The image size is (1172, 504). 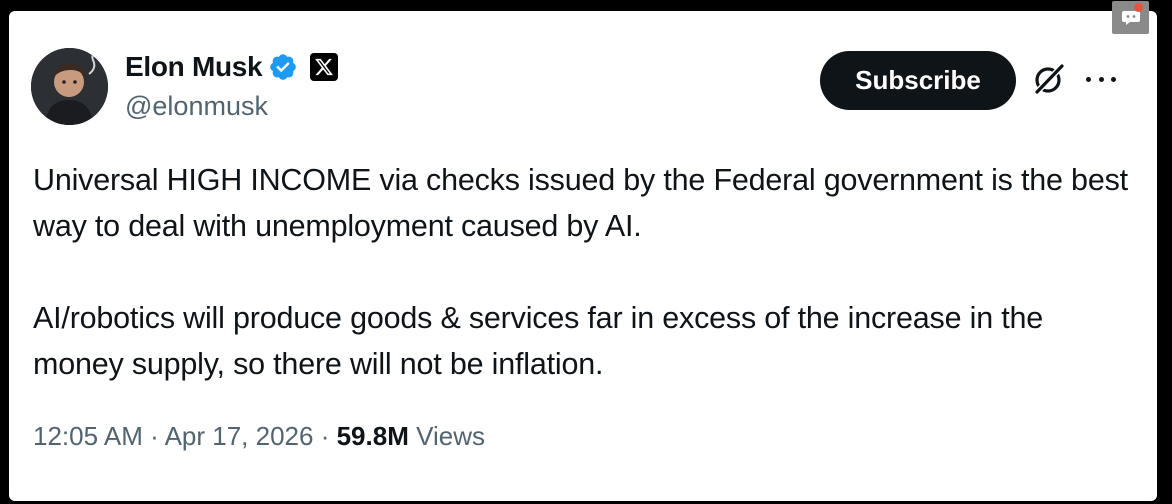 What do you see at coordinates (88, 436) in the screenshot?
I see `tweet-time: 12:05 AM` at bounding box center [88, 436].